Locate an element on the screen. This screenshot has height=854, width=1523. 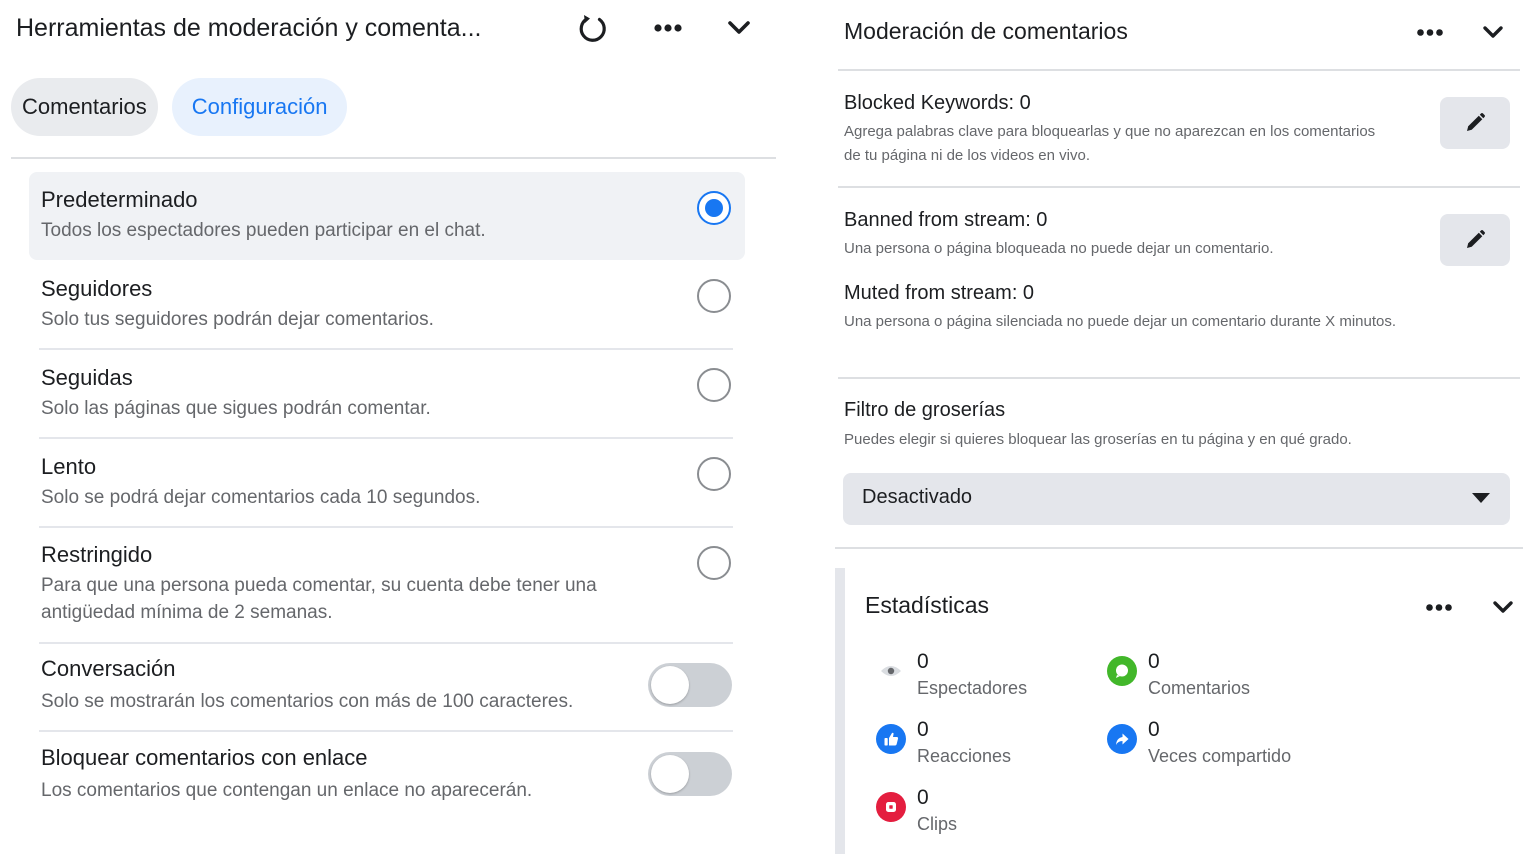
option-label: Restringido is located at coordinates (97, 554).